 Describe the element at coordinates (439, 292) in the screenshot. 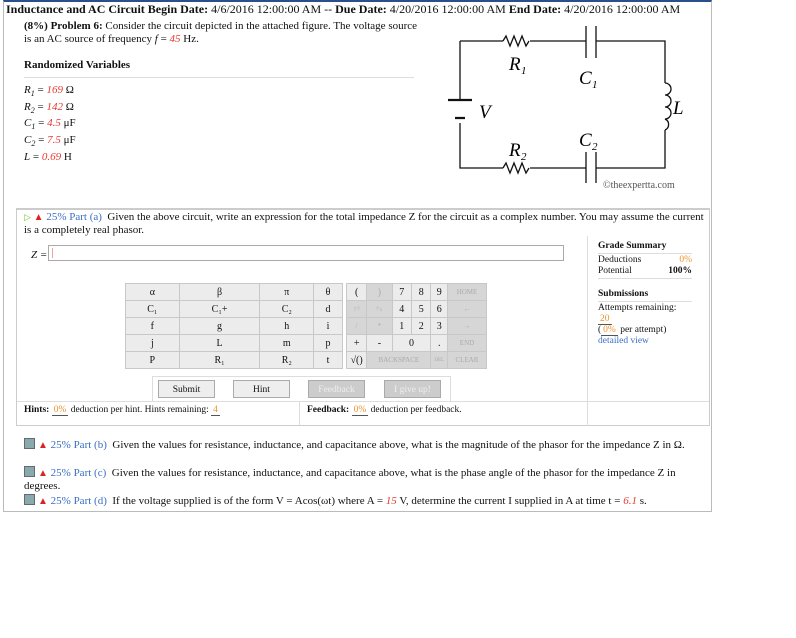

I see `key-9: 9` at that location.